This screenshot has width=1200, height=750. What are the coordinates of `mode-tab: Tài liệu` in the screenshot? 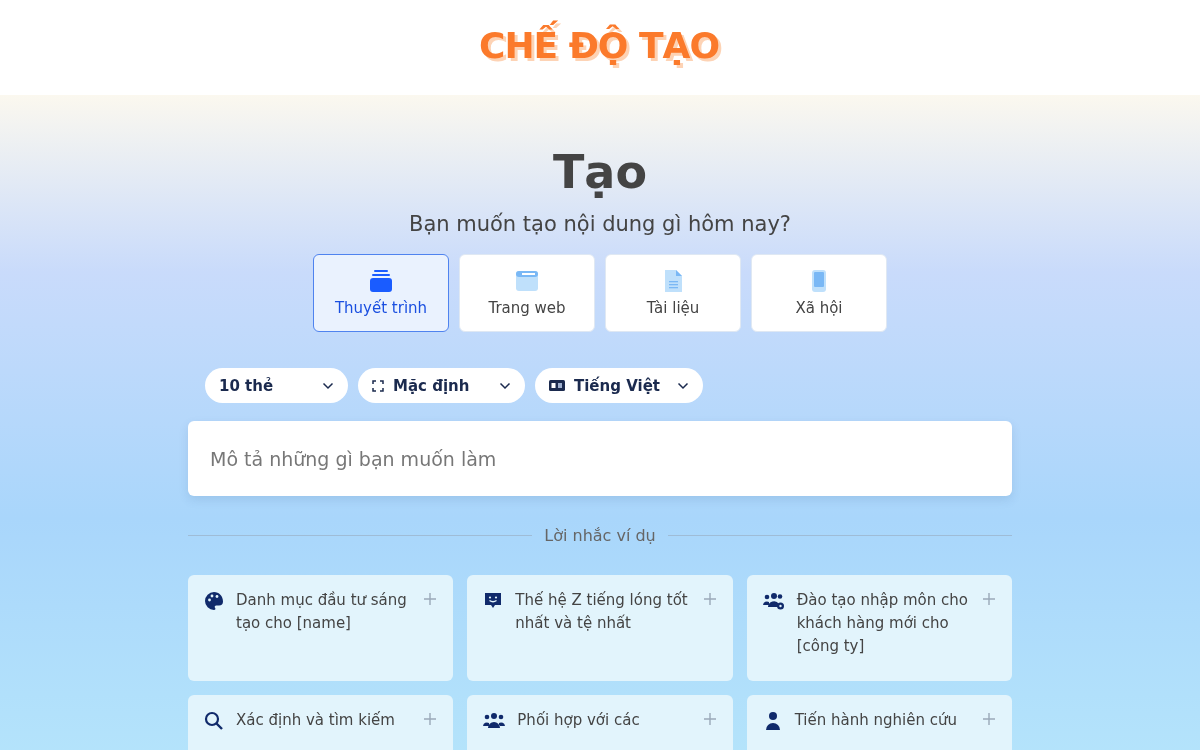 It's located at (673, 293).